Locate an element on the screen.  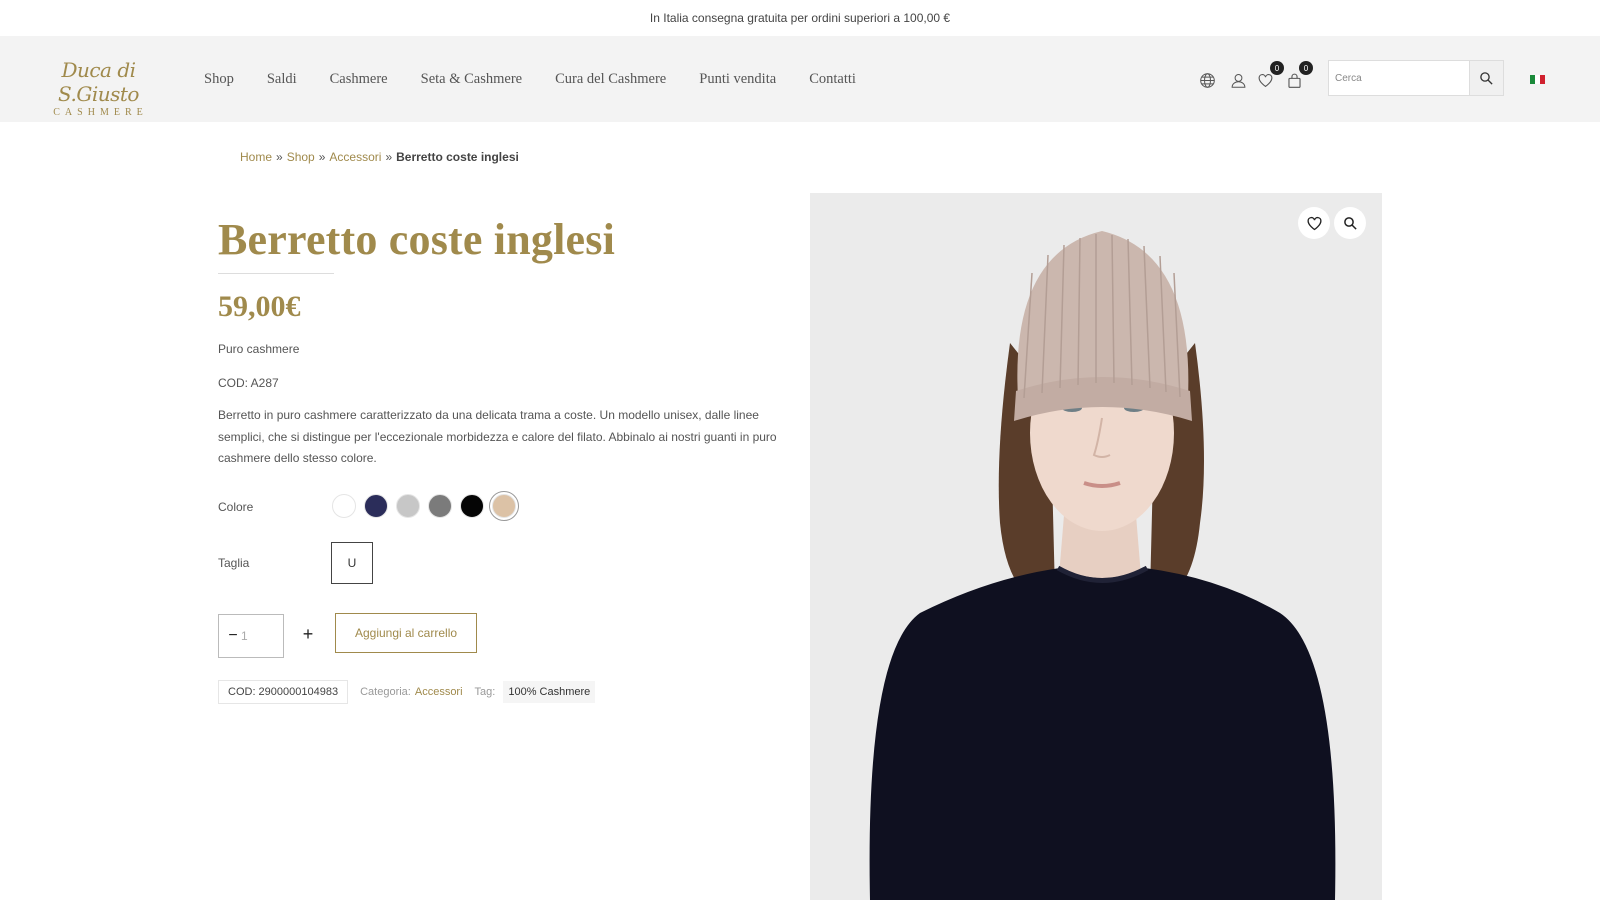
globe-icon is located at coordinates (1207, 80).